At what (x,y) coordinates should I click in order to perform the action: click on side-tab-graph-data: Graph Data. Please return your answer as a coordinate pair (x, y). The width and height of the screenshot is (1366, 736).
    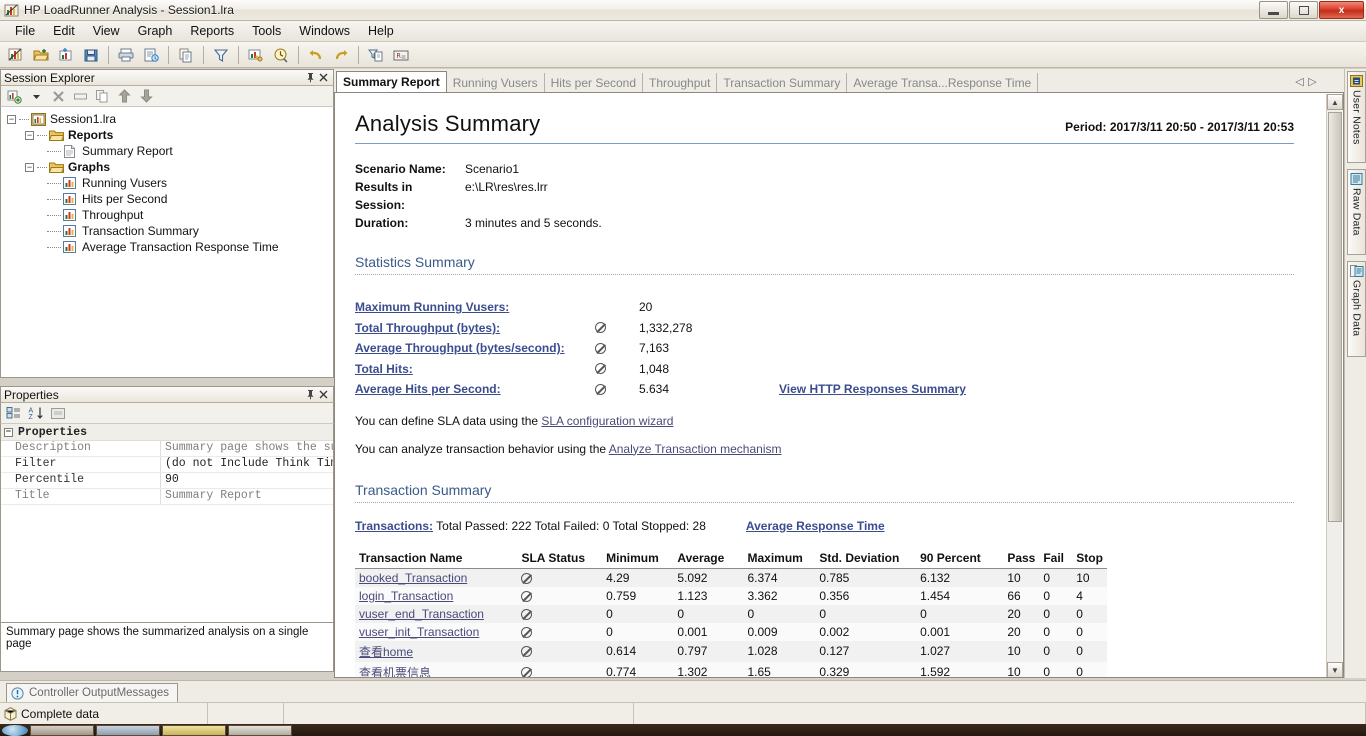
    Looking at the image, I should click on (1356, 309).